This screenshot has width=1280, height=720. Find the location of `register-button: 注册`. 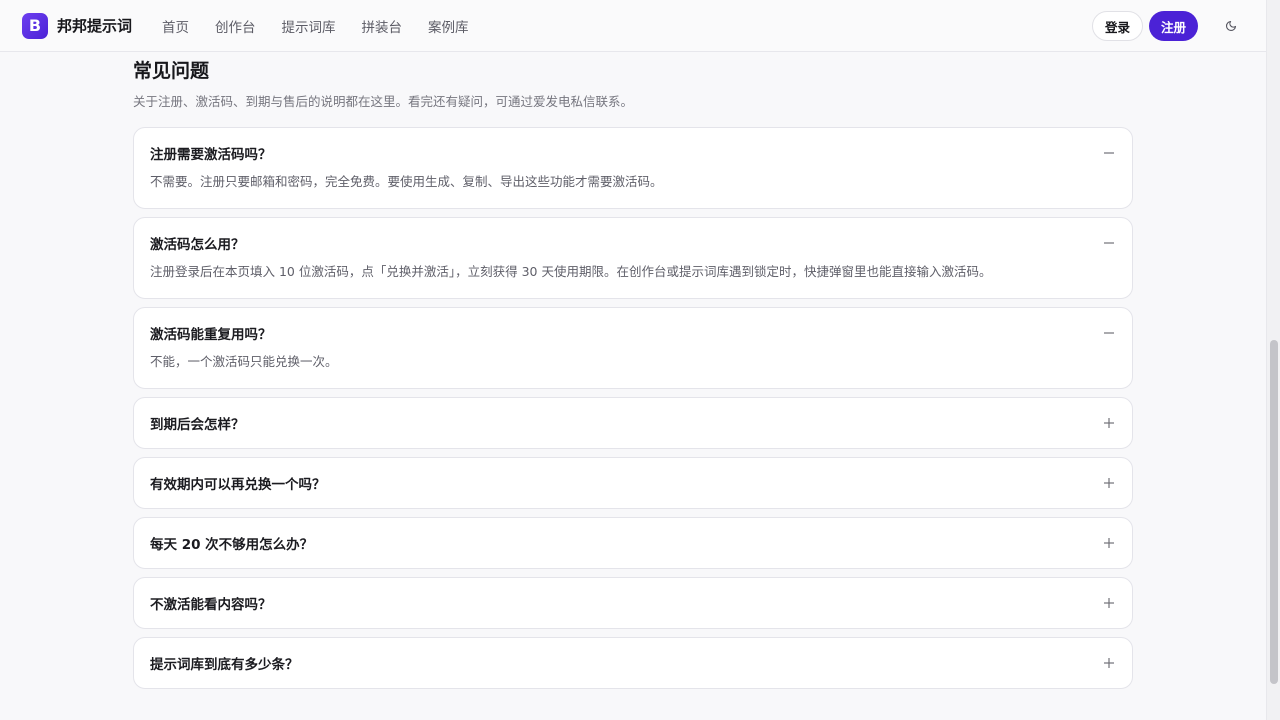

register-button: 注册 is located at coordinates (1173, 26).